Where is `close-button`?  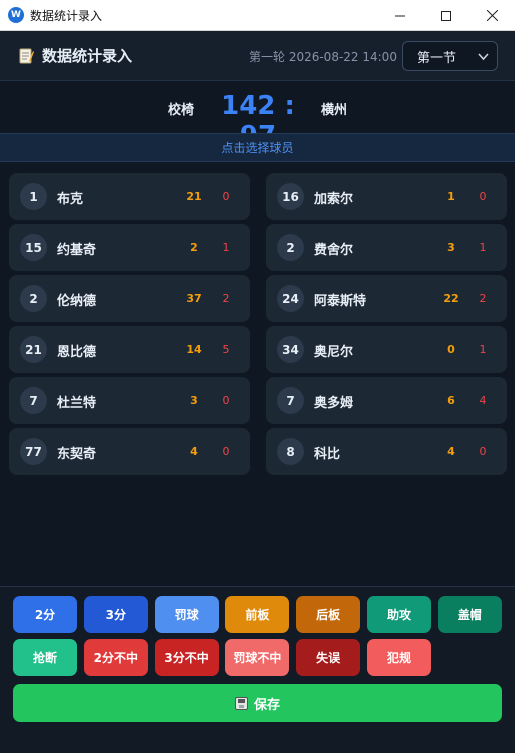
close-button is located at coordinates (492, 15).